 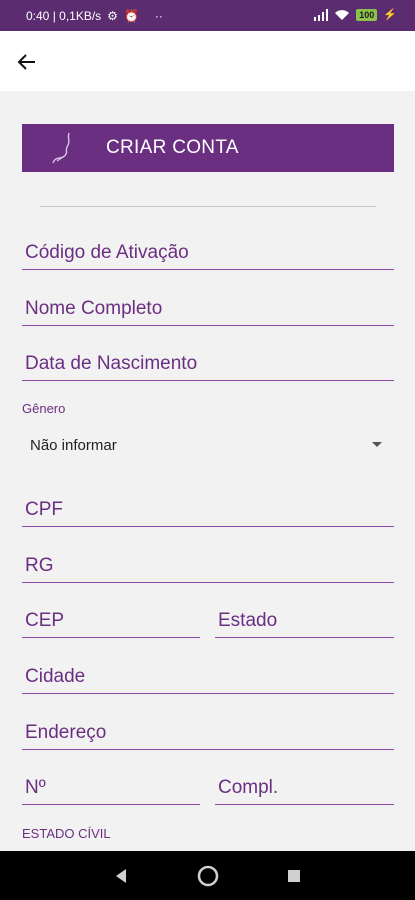 I want to click on cpf-label: CPF, so click(x=44, y=509).